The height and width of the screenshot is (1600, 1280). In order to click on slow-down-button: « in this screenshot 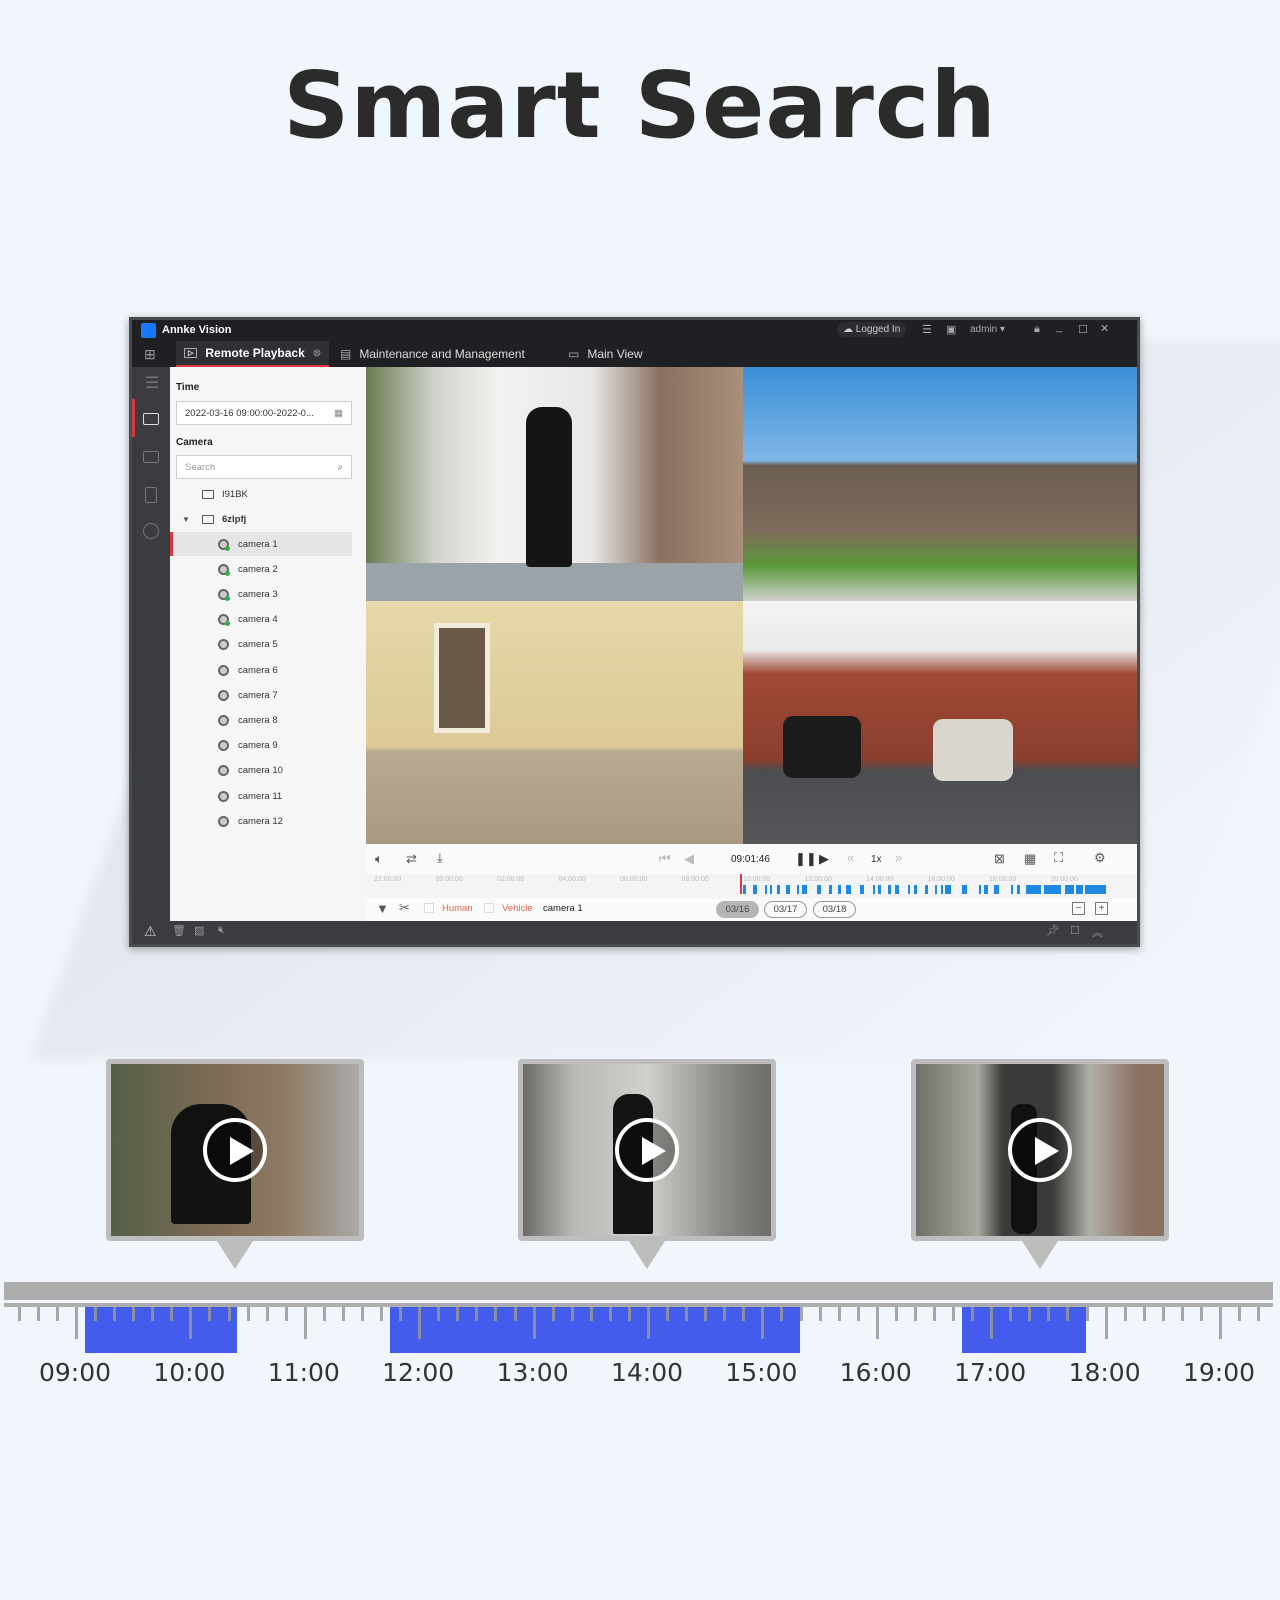, I will do `click(850, 857)`.